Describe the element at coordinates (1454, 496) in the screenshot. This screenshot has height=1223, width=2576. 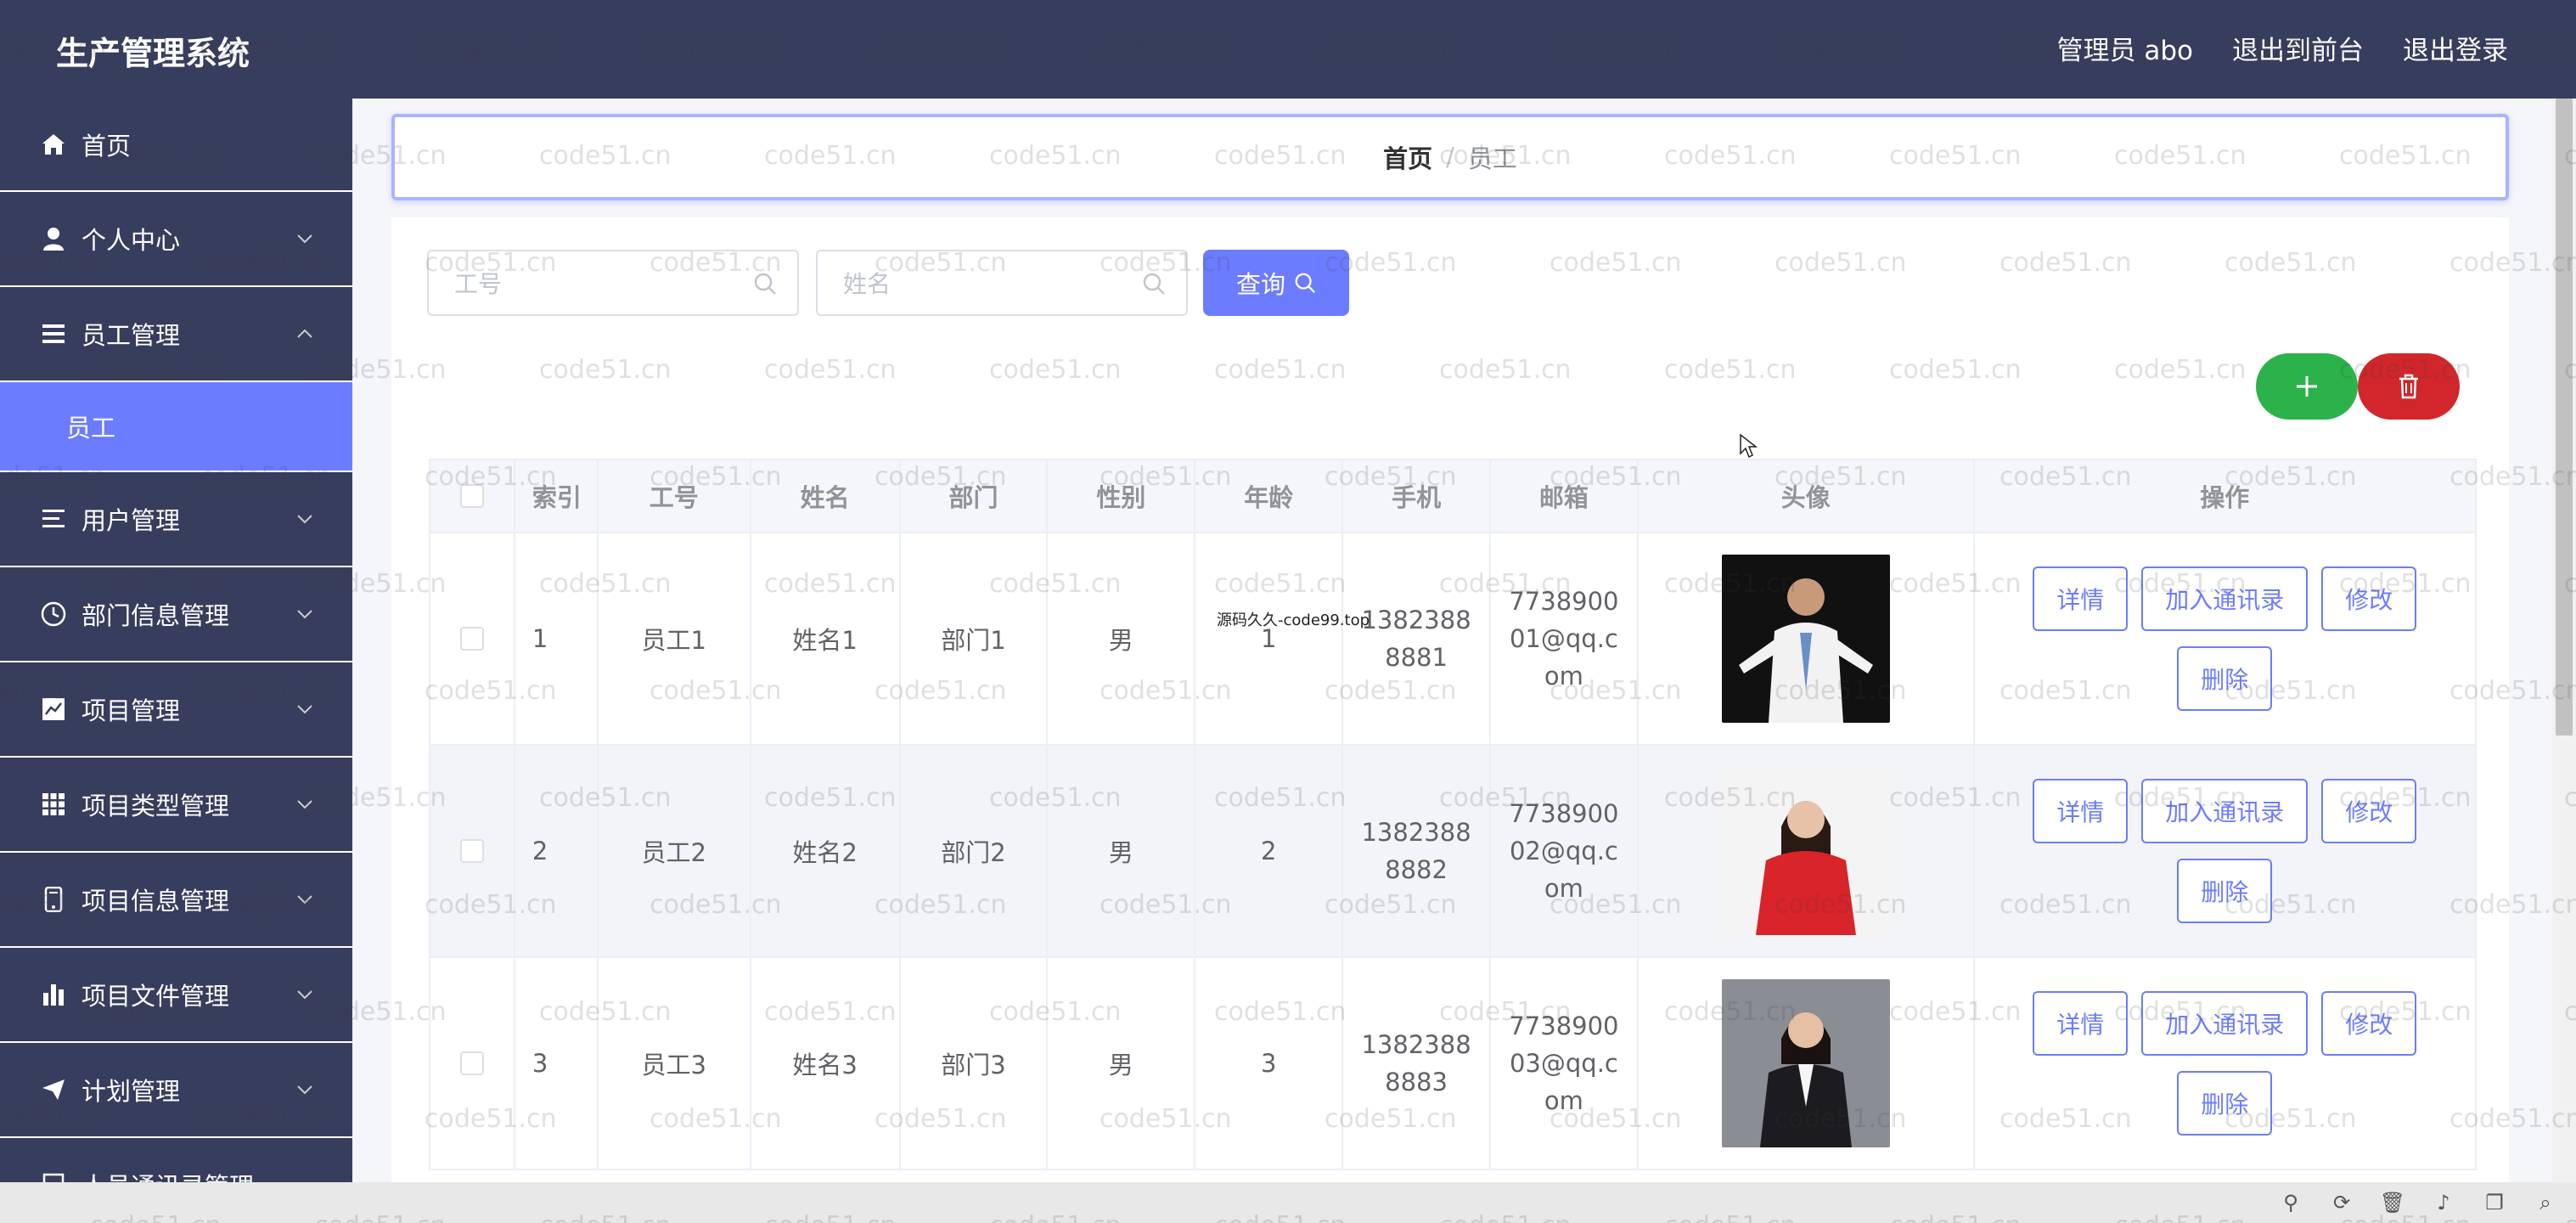
I see `table-header-row: 索引 工号 姓名 部门 性别 年龄 手机 邮箱 头像 操作` at that location.